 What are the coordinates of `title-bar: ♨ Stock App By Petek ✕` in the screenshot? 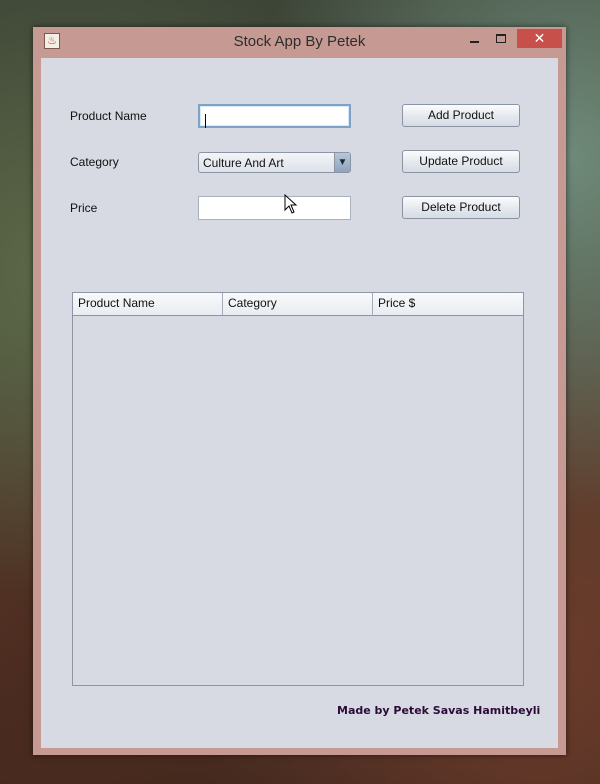 It's located at (299, 41).